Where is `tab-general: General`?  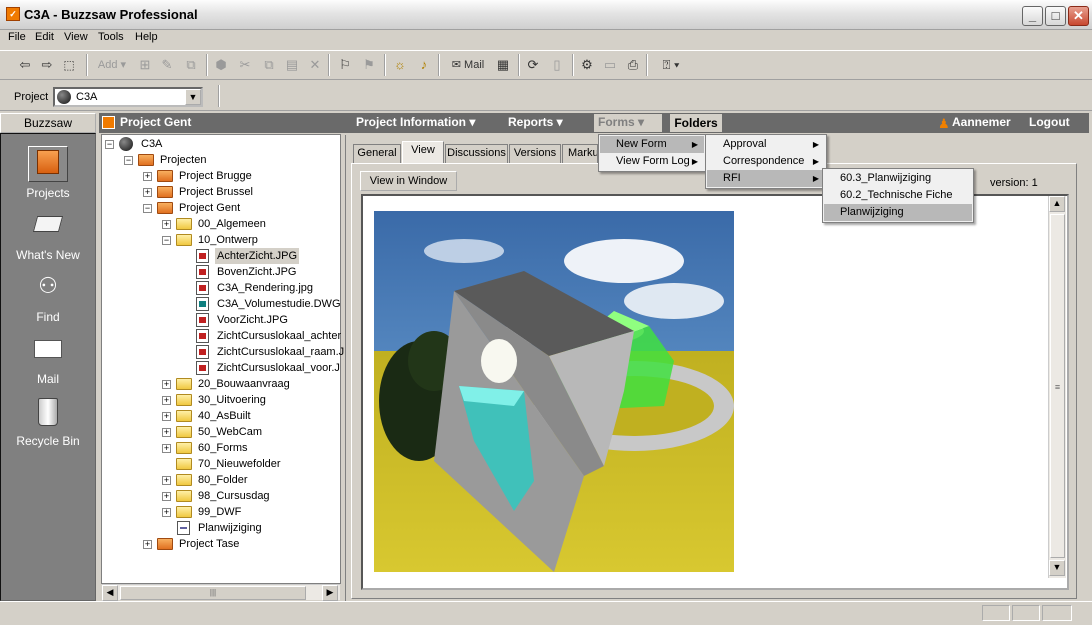
tab-general: General is located at coordinates (377, 153).